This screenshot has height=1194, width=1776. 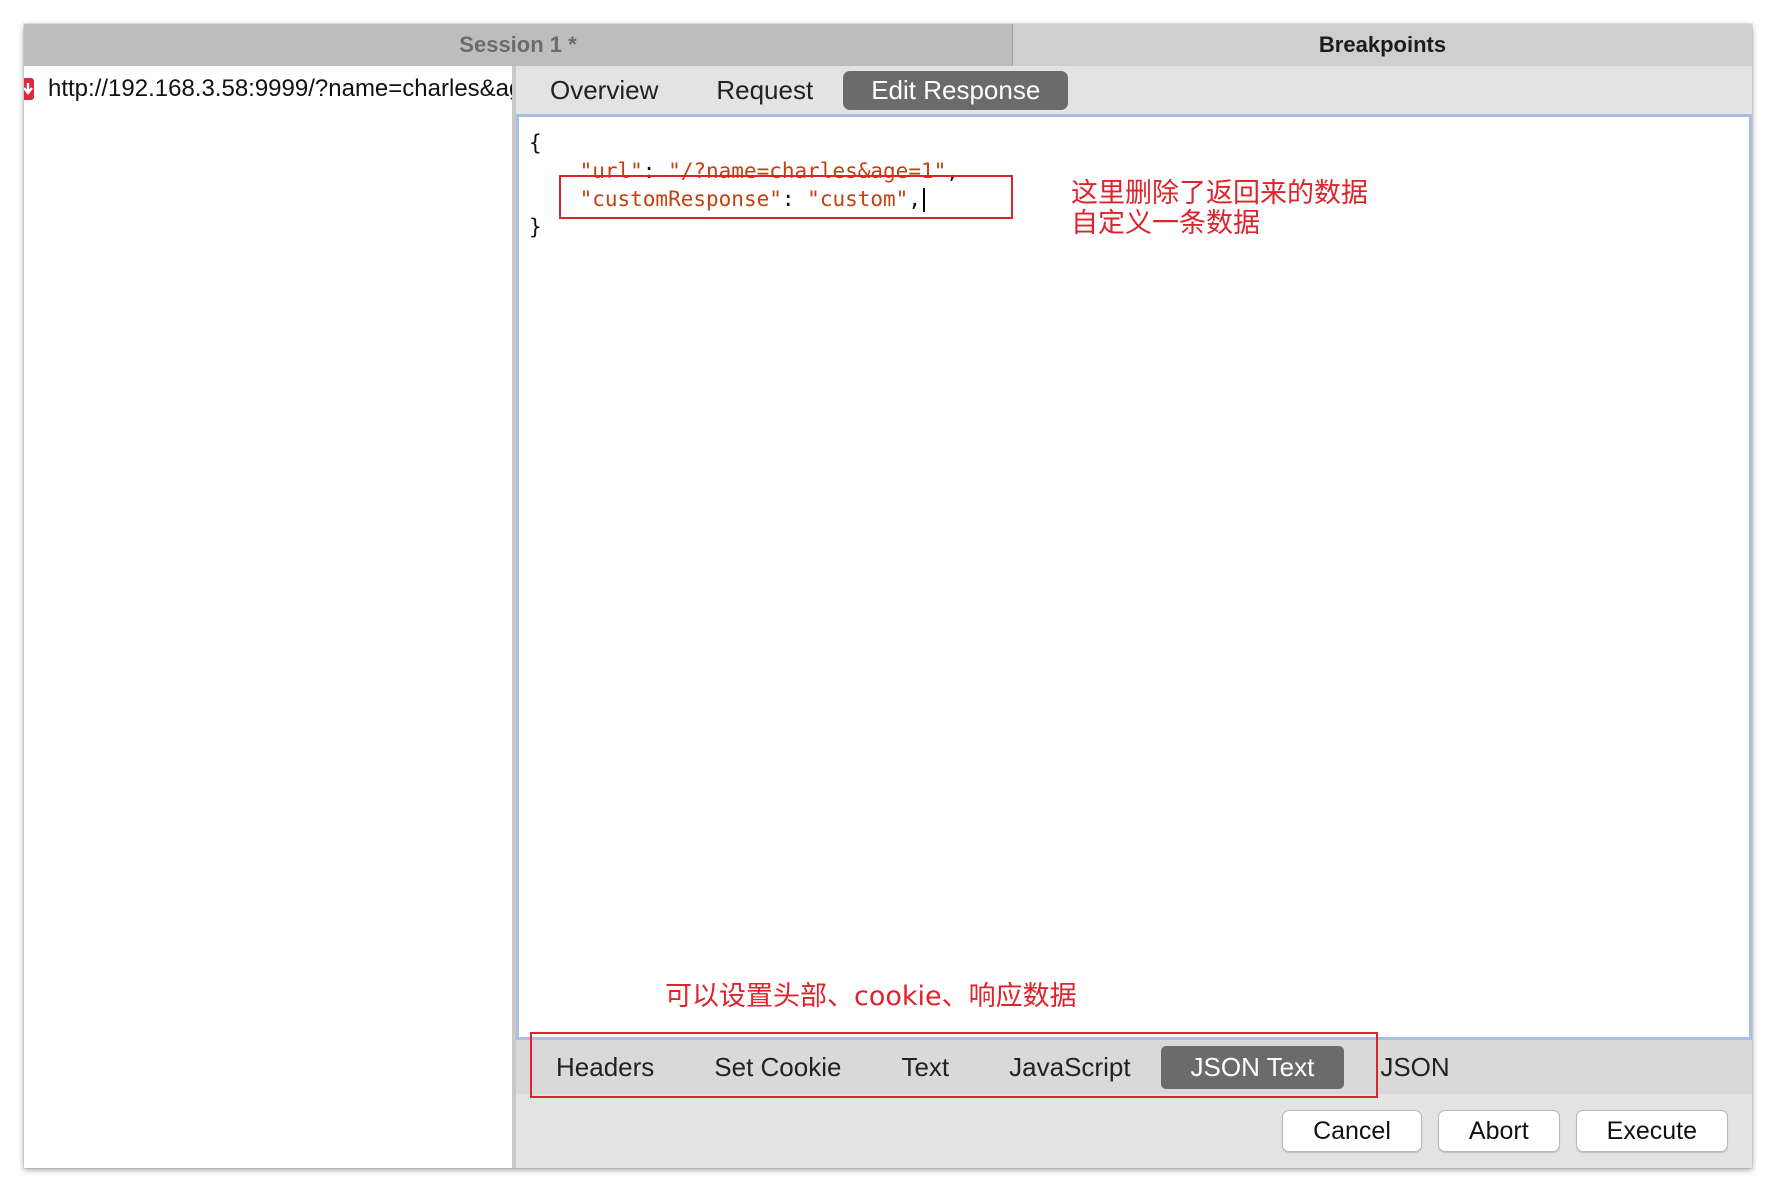 What do you see at coordinates (1134, 90) in the screenshot?
I see `sub-tab-bar: Overview Request Edit Response` at bounding box center [1134, 90].